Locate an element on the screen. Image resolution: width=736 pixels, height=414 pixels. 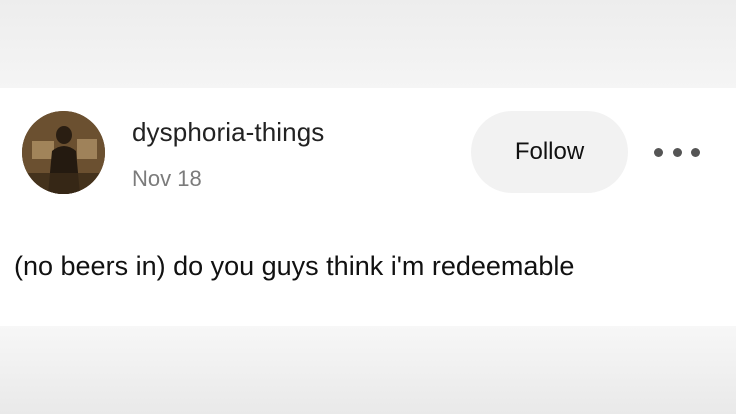
more-horizontal-icon is located at coordinates (677, 152).